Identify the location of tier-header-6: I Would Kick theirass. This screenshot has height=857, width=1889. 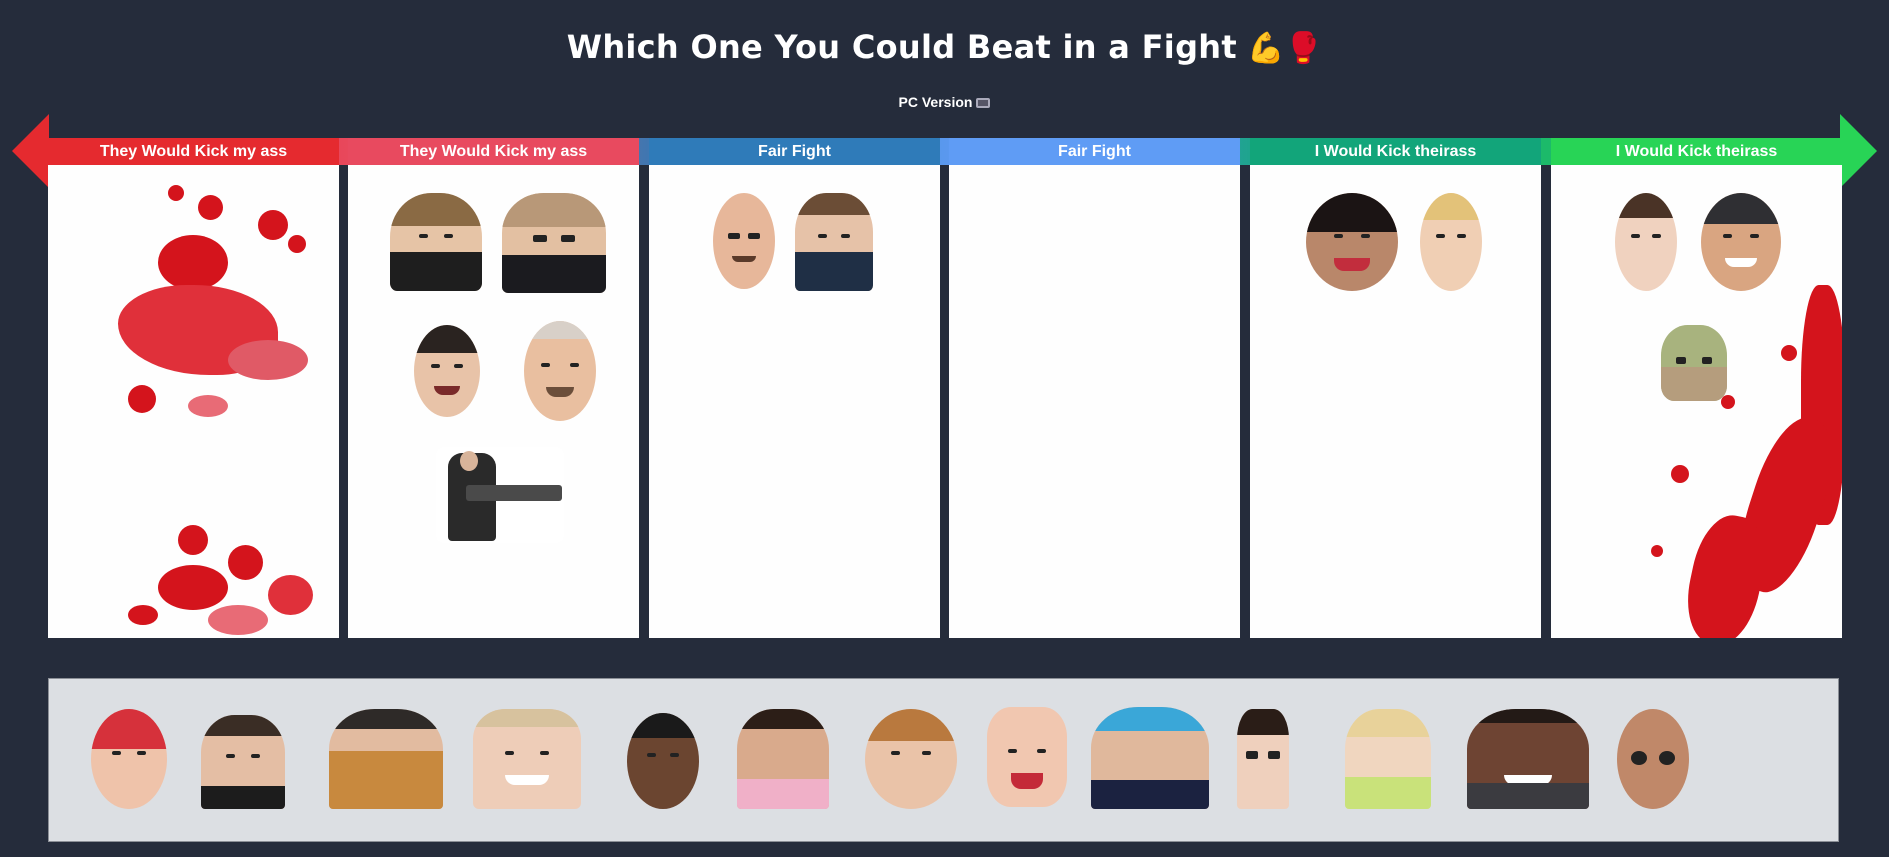
(1696, 151).